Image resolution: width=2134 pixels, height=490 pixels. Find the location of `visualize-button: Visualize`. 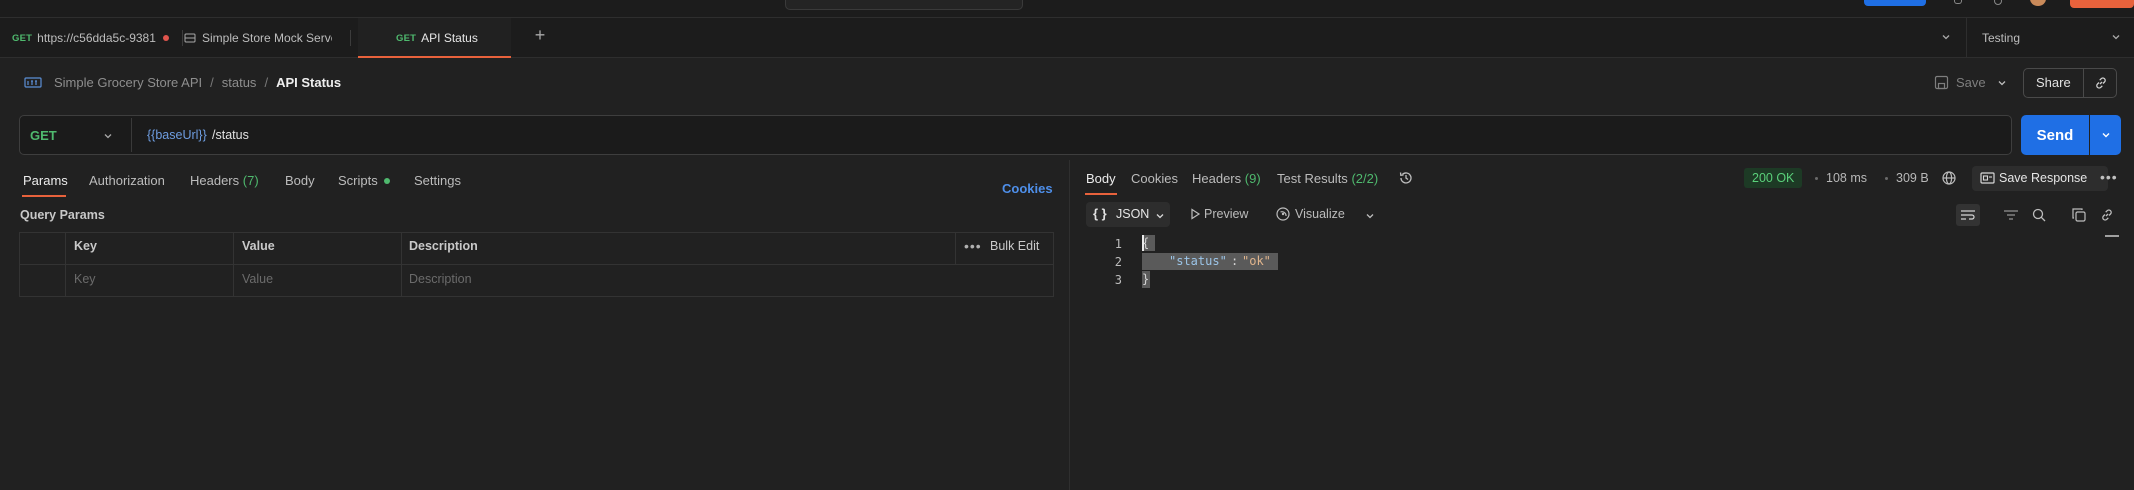

visualize-button: Visualize is located at coordinates (1320, 214).